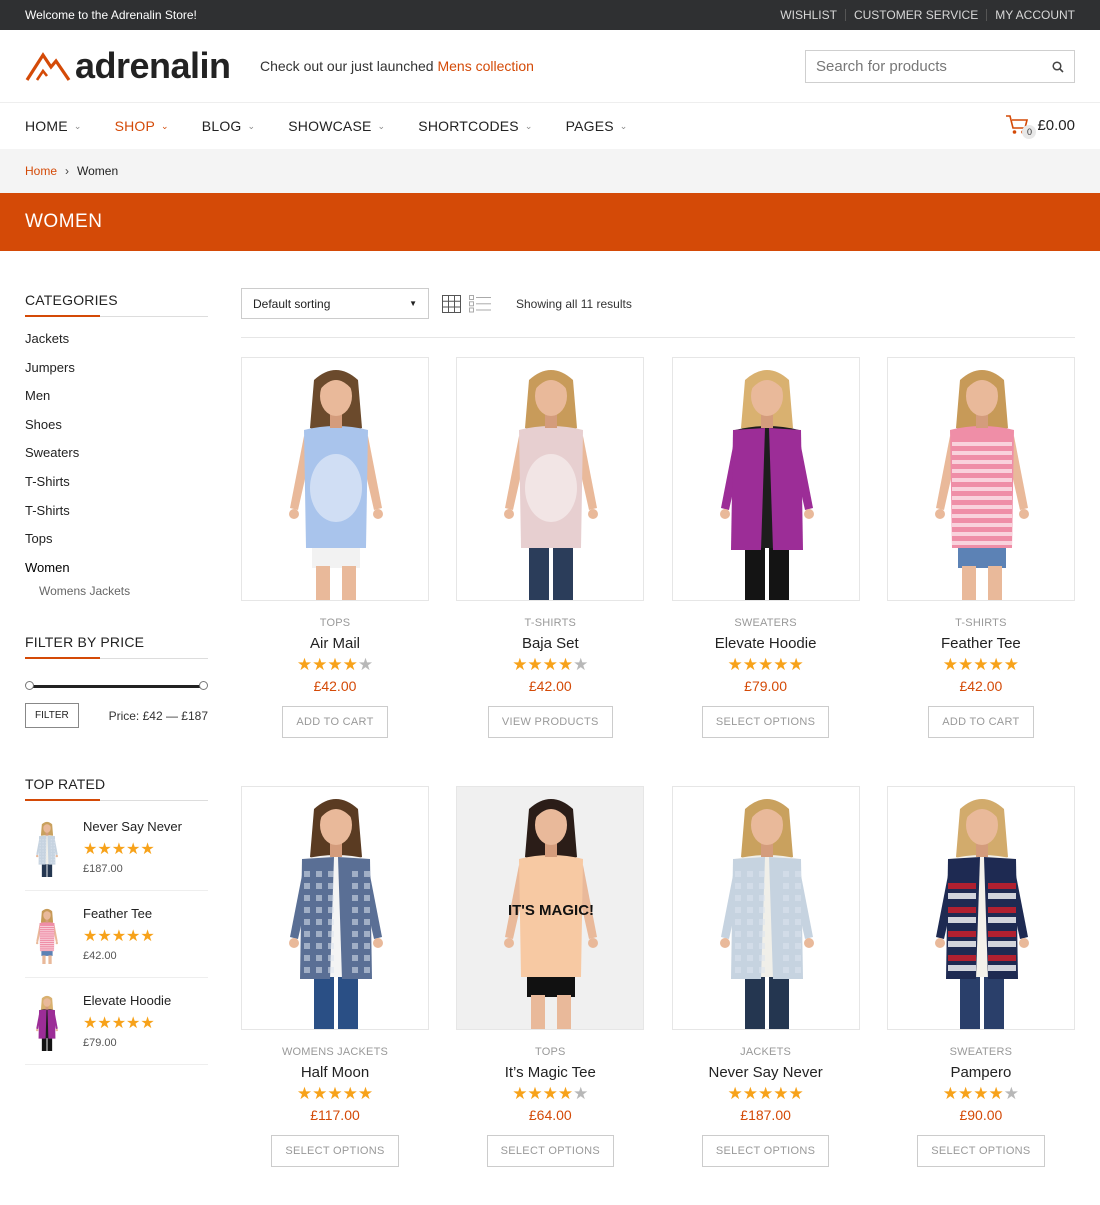 Image resolution: width=1100 pixels, height=1205 pixels. Describe the element at coordinates (940, 66) in the screenshot. I see `search-input: Search for products` at that location.